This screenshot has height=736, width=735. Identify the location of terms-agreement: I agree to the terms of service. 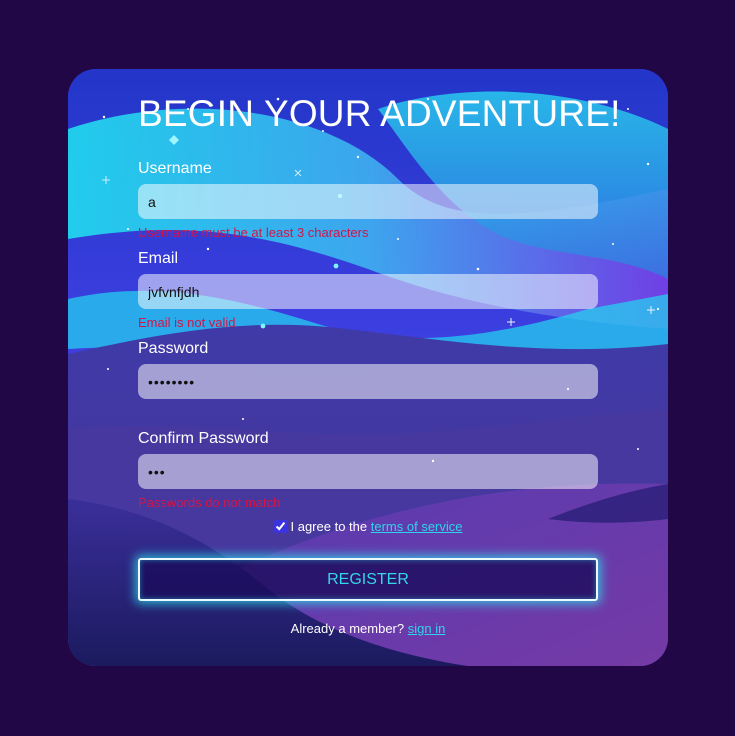
(368, 526).